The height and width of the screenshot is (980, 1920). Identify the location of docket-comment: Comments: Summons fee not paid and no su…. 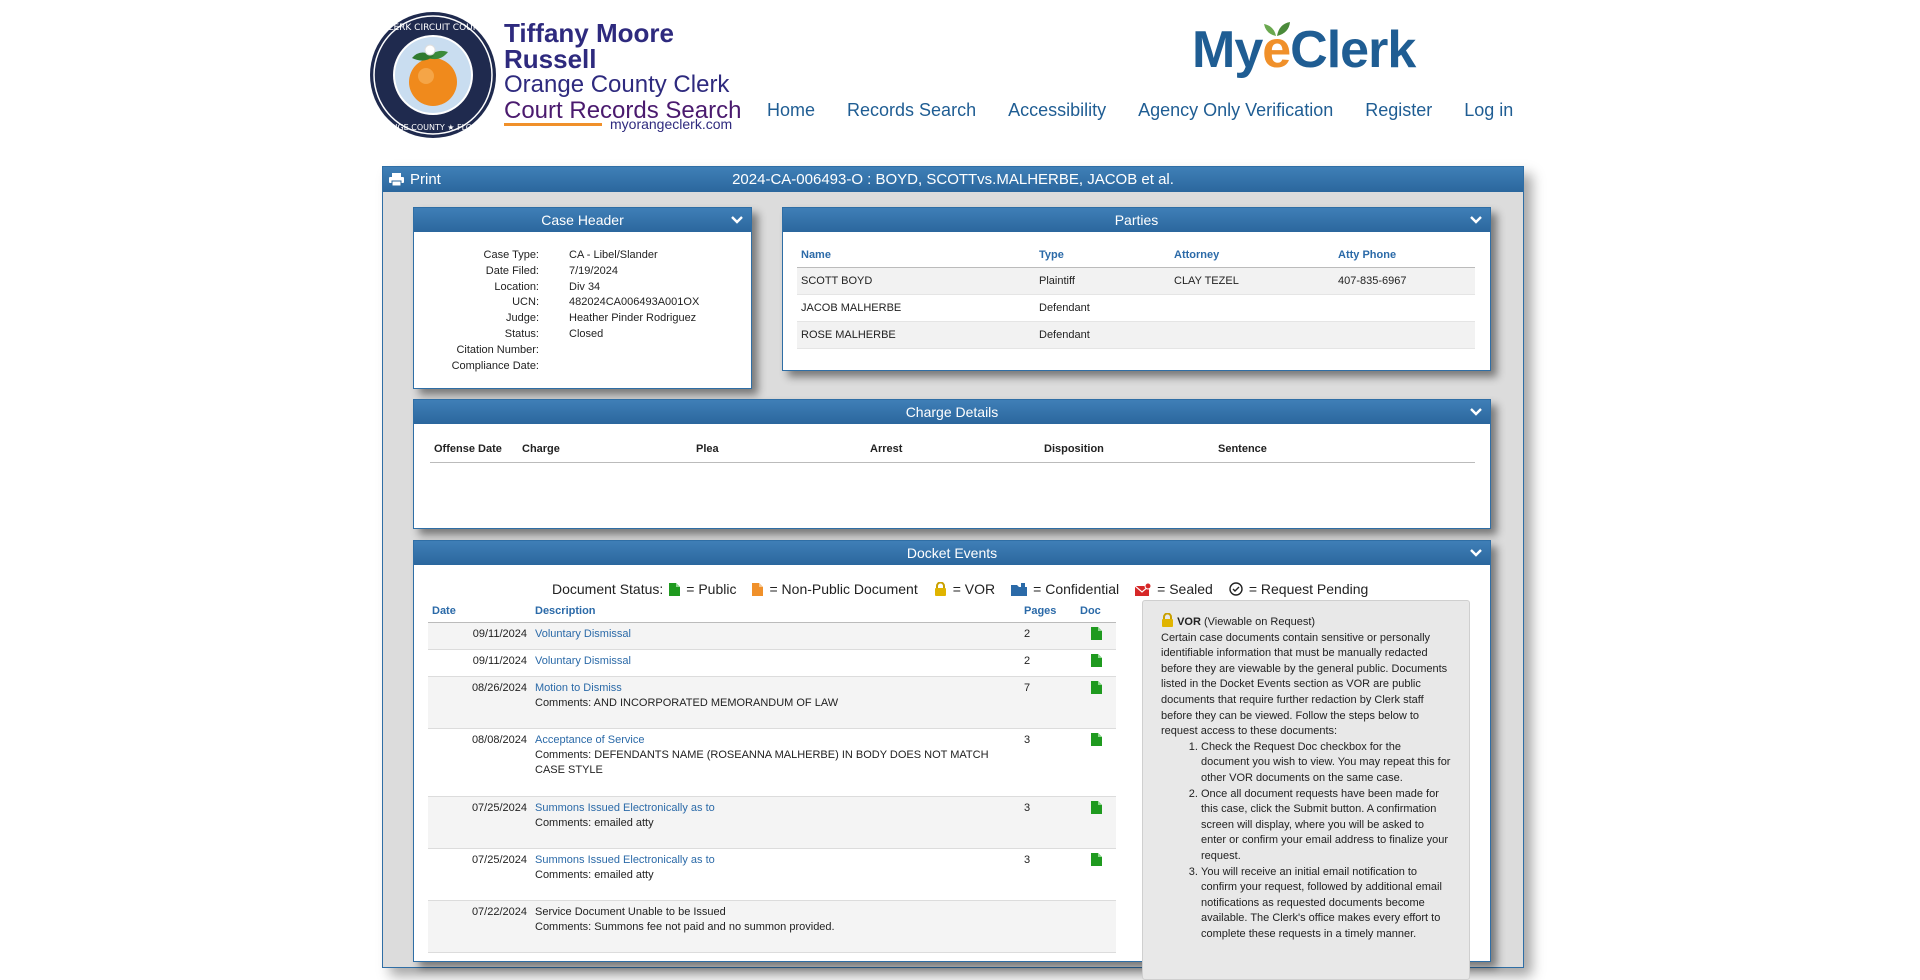
(685, 927).